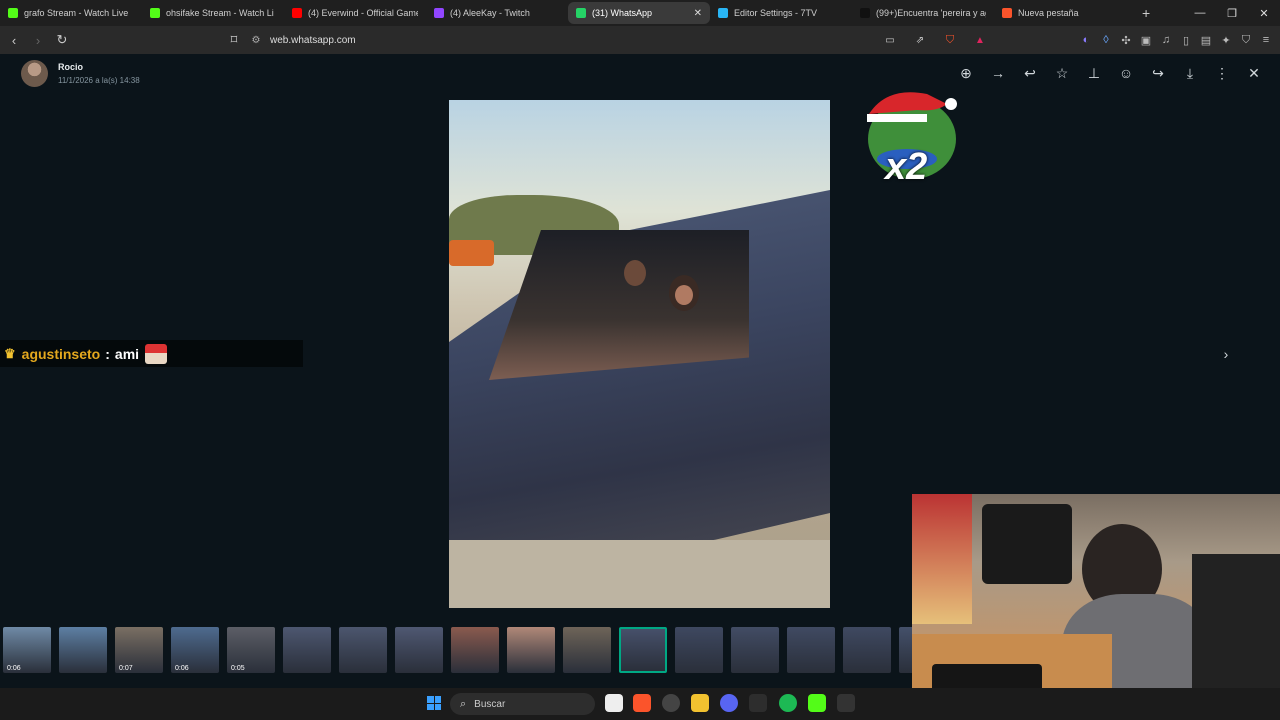  What do you see at coordinates (1266, 40) in the screenshot?
I see `menu-icon: ≡` at bounding box center [1266, 40].